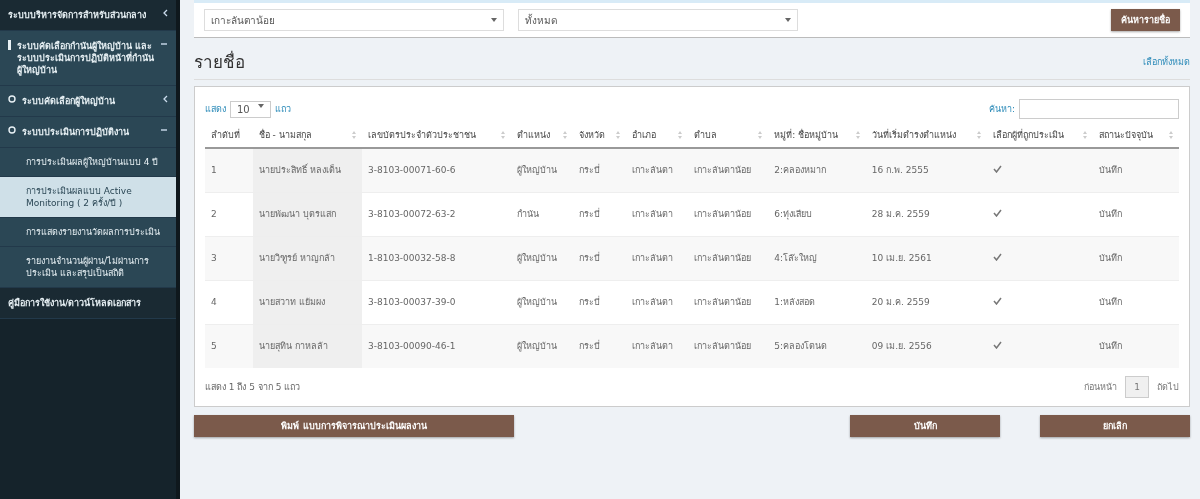 The image size is (1200, 499). Describe the element at coordinates (282, 109) in the screenshot. I see `length-label: แถว` at that location.